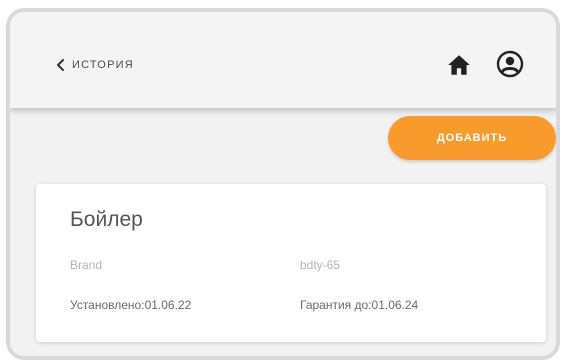  I want to click on back-label: ИСТОРИЯ, so click(103, 65).